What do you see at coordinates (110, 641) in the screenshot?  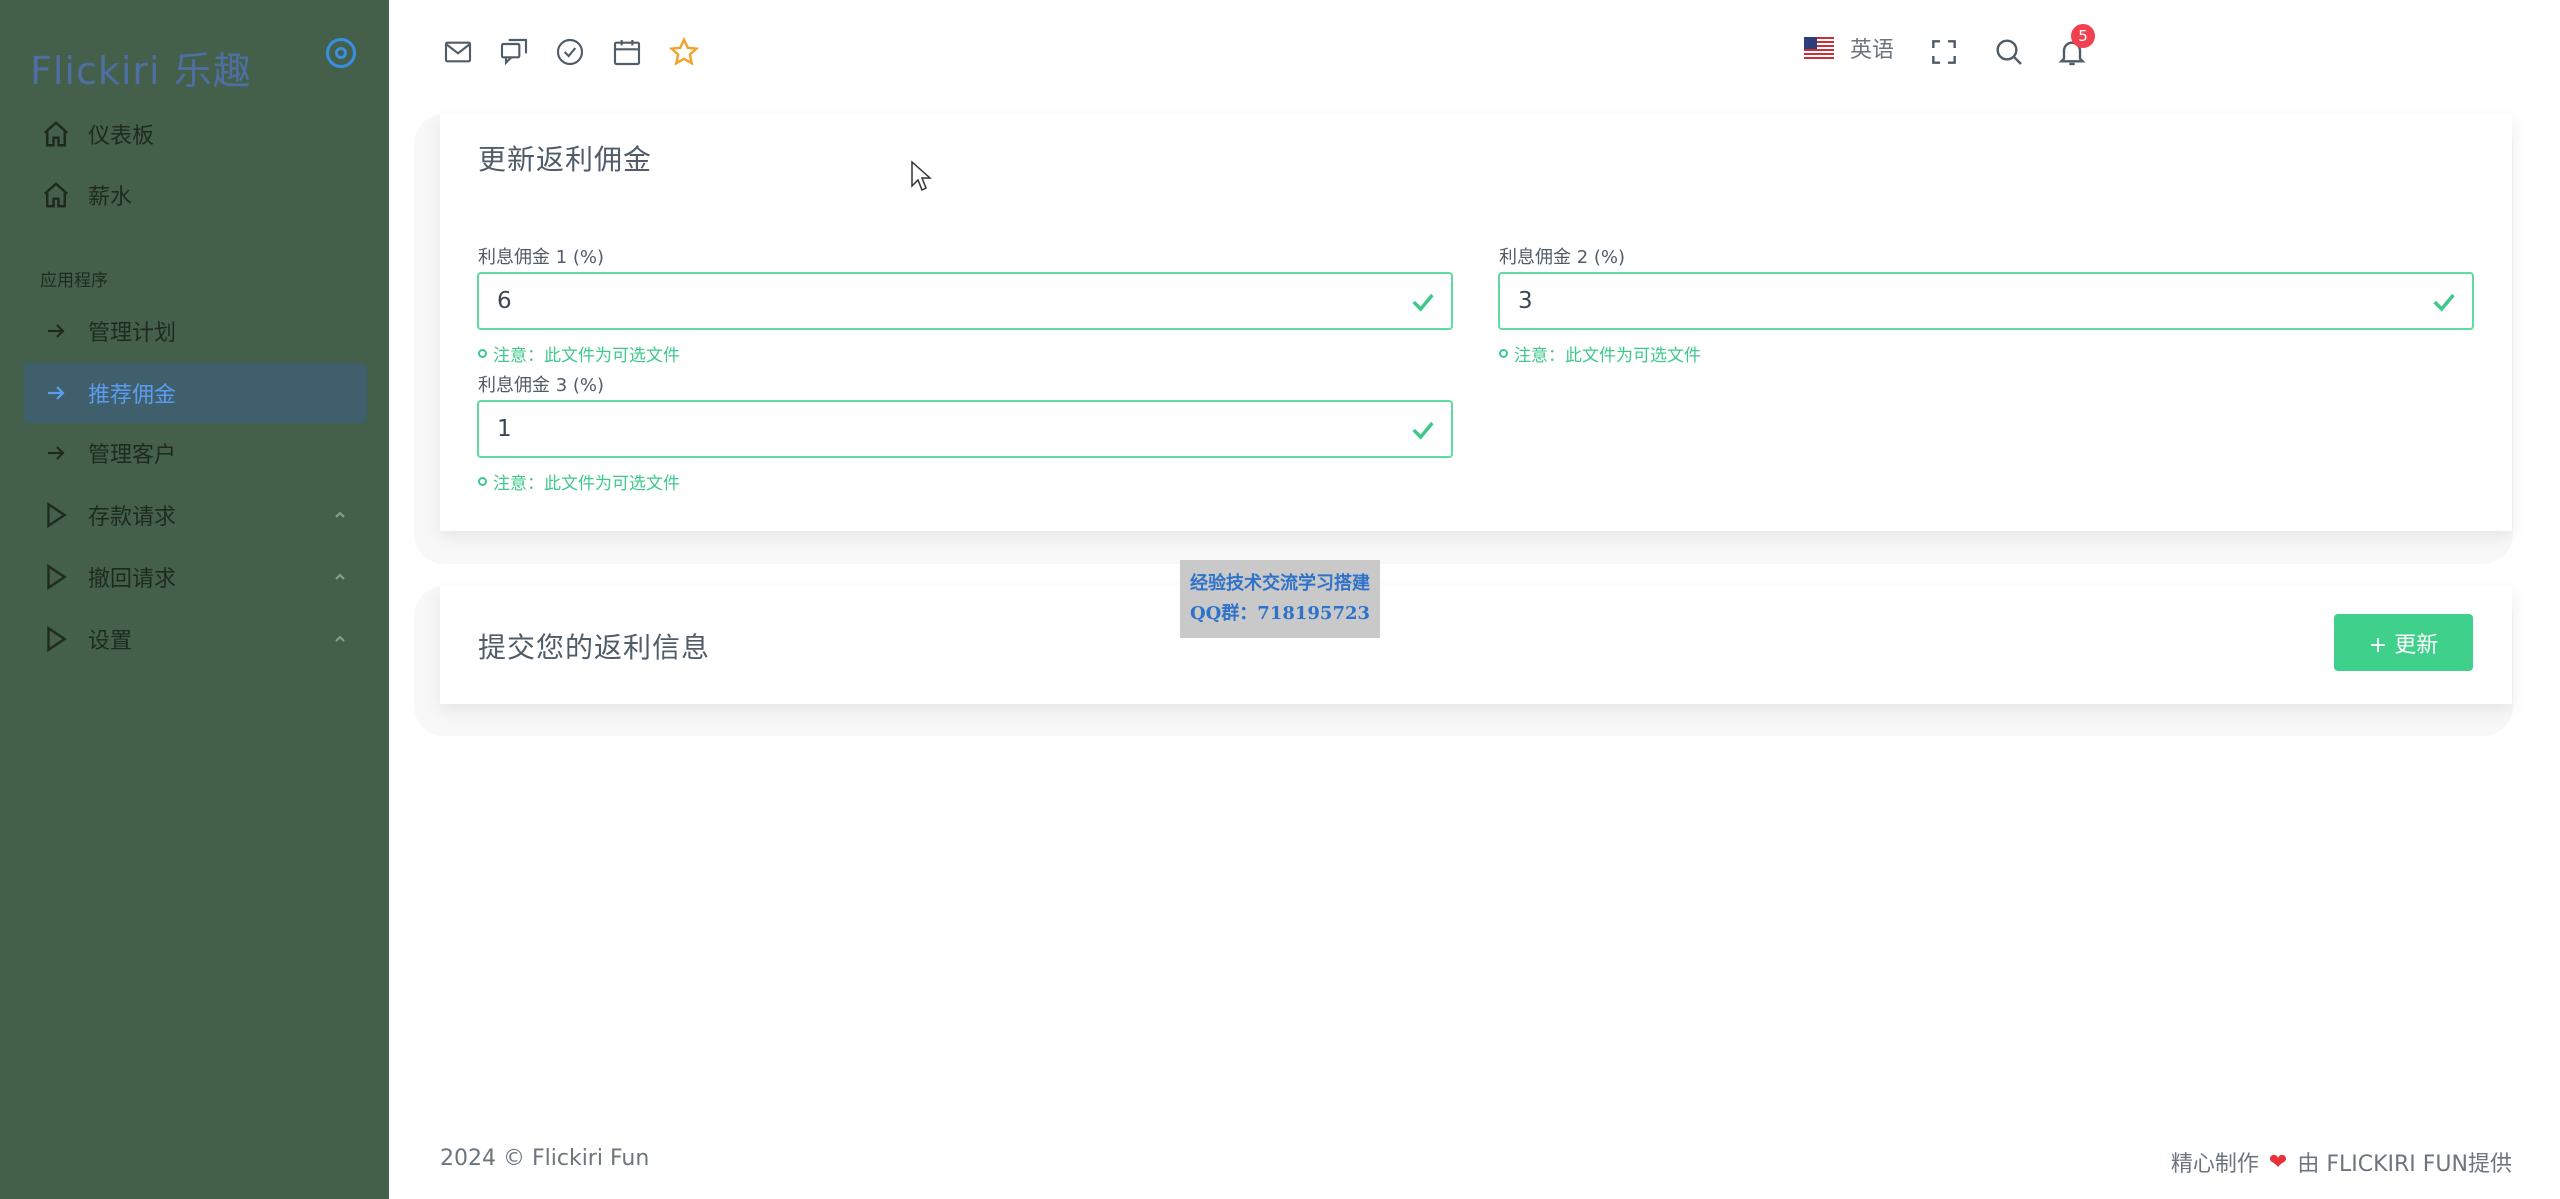 I see `sidebar-item-label: 设置` at bounding box center [110, 641].